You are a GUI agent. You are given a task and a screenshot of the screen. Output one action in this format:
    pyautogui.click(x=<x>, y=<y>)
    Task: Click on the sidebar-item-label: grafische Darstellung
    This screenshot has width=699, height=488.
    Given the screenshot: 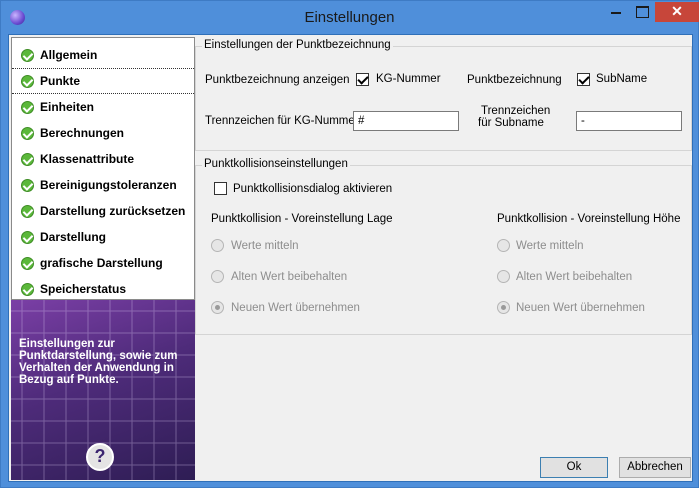 What is the action you would take?
    pyautogui.click(x=101, y=263)
    